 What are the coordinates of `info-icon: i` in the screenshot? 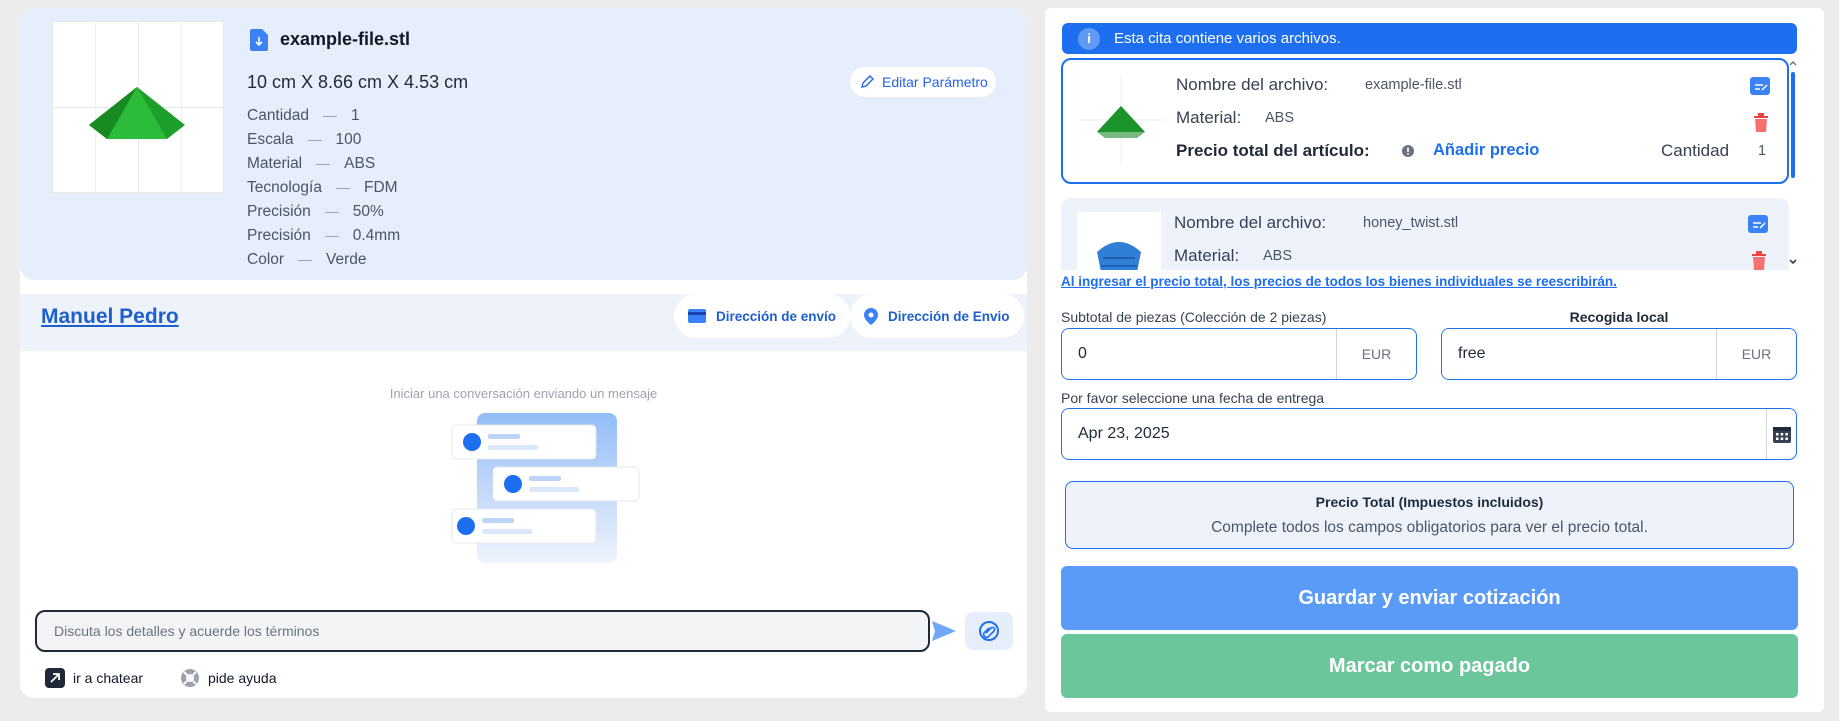 It's located at (1089, 38).